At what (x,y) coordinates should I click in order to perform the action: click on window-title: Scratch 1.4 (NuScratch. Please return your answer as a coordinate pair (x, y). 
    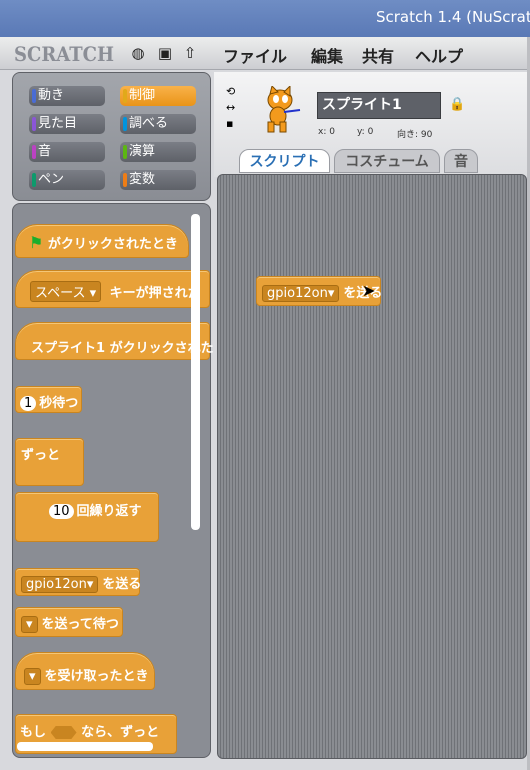
    Looking at the image, I should click on (453, 17).